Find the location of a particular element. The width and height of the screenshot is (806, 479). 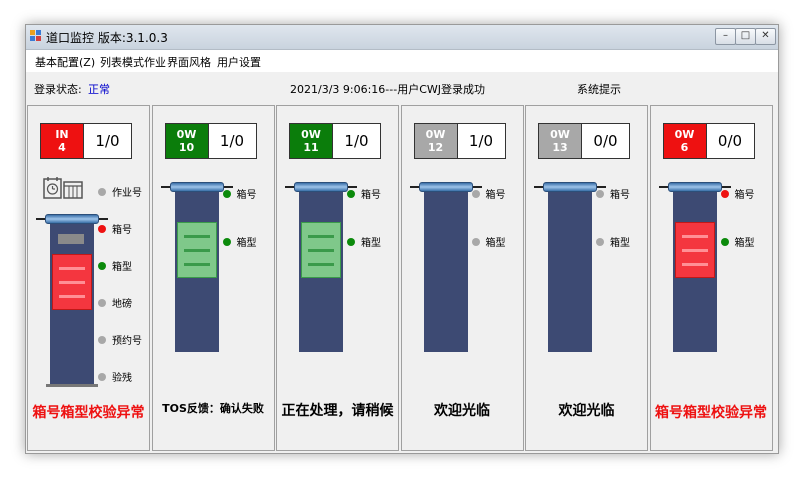

menu-basic-config: 基本配置(Z) is located at coordinates (65, 62).